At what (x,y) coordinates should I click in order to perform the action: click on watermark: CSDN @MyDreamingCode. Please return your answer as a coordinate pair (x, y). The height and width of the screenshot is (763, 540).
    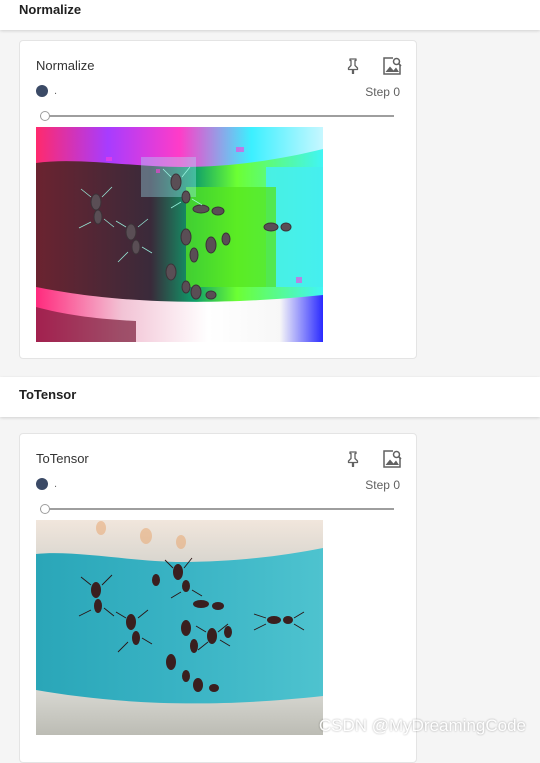
    Looking at the image, I should click on (422, 725).